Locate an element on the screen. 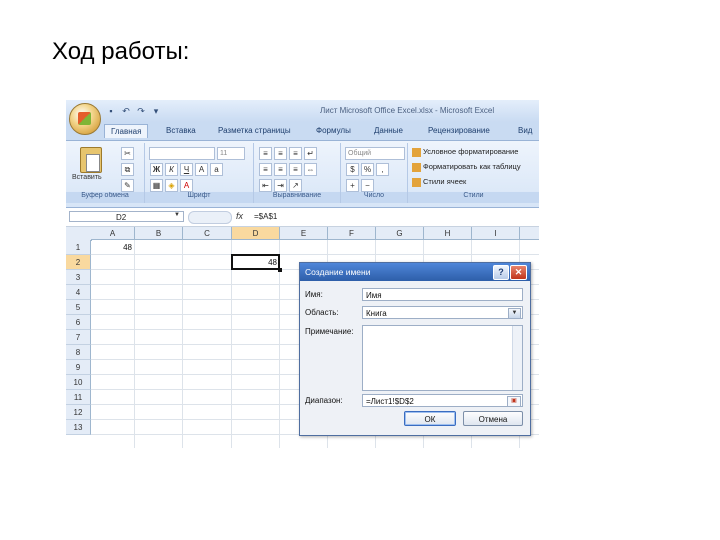  dialog-title: Создание имени is located at coordinates (338, 272).